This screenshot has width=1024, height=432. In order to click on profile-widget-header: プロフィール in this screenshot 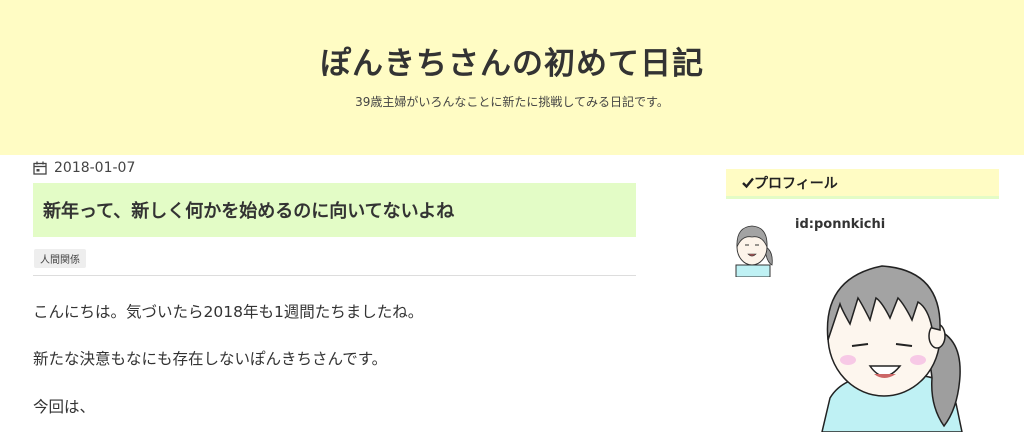, I will do `click(862, 184)`.